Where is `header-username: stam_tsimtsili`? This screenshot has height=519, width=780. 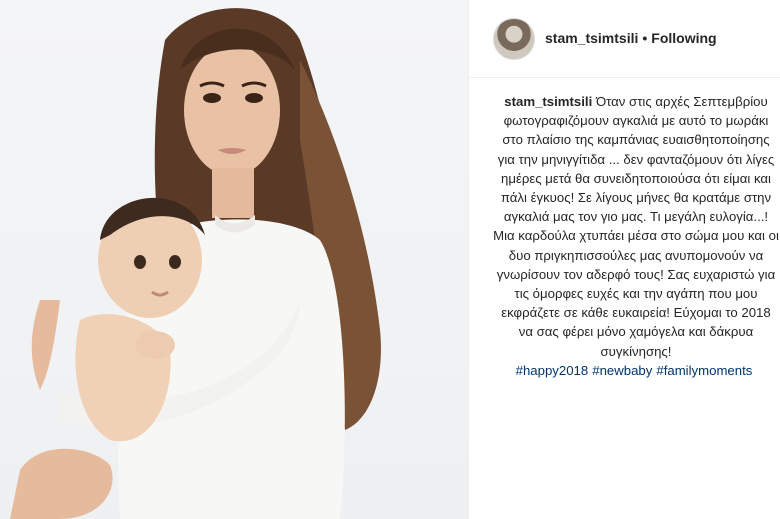 header-username: stam_tsimtsili is located at coordinates (591, 38).